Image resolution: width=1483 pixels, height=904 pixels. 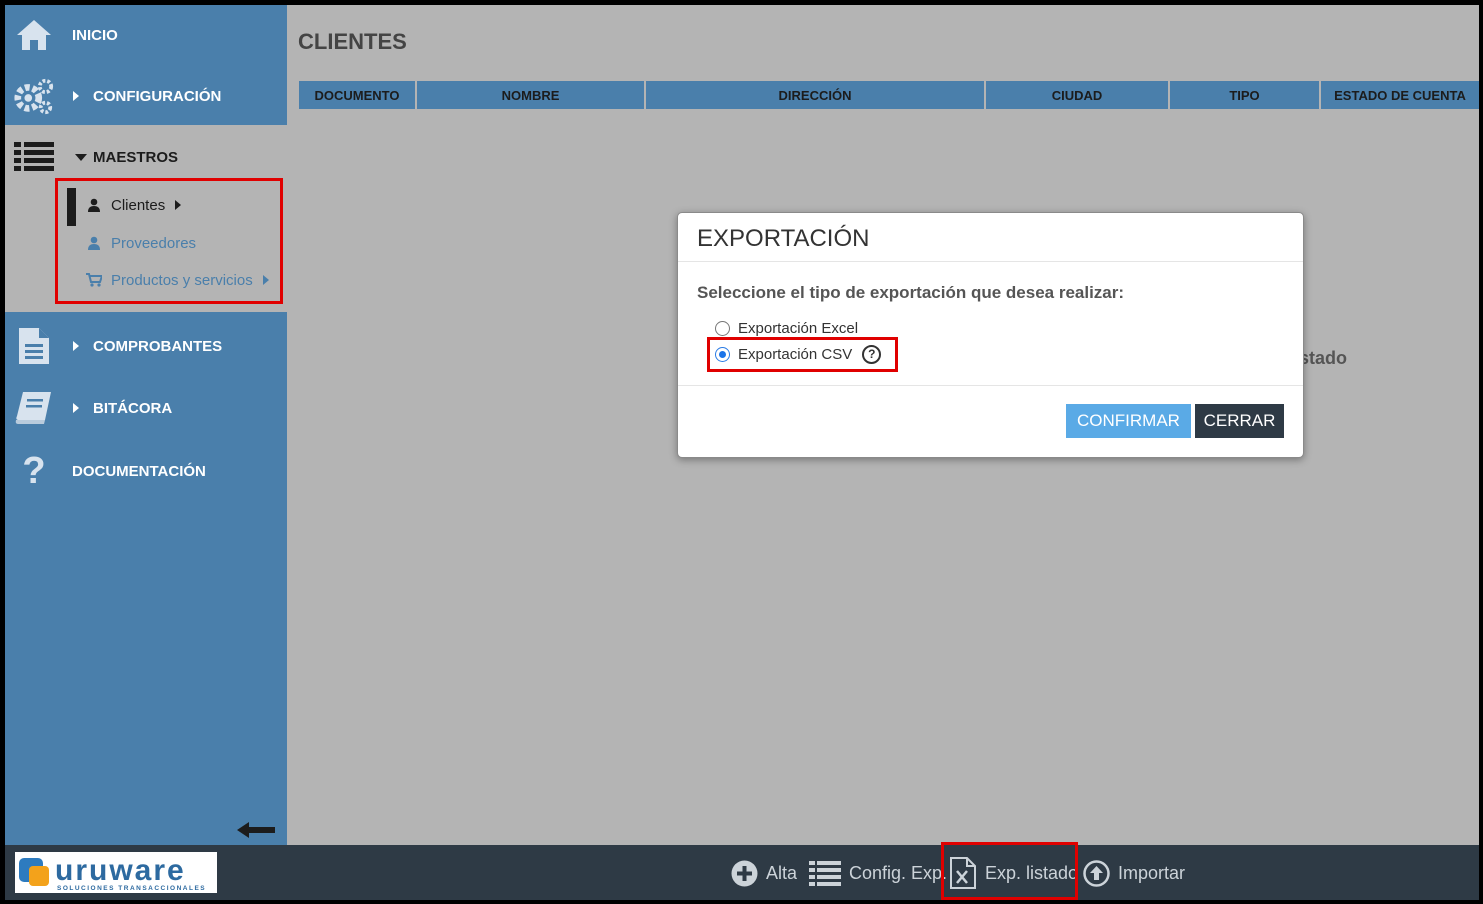 I want to click on column-header: TIPO, so click(x=1245, y=95).